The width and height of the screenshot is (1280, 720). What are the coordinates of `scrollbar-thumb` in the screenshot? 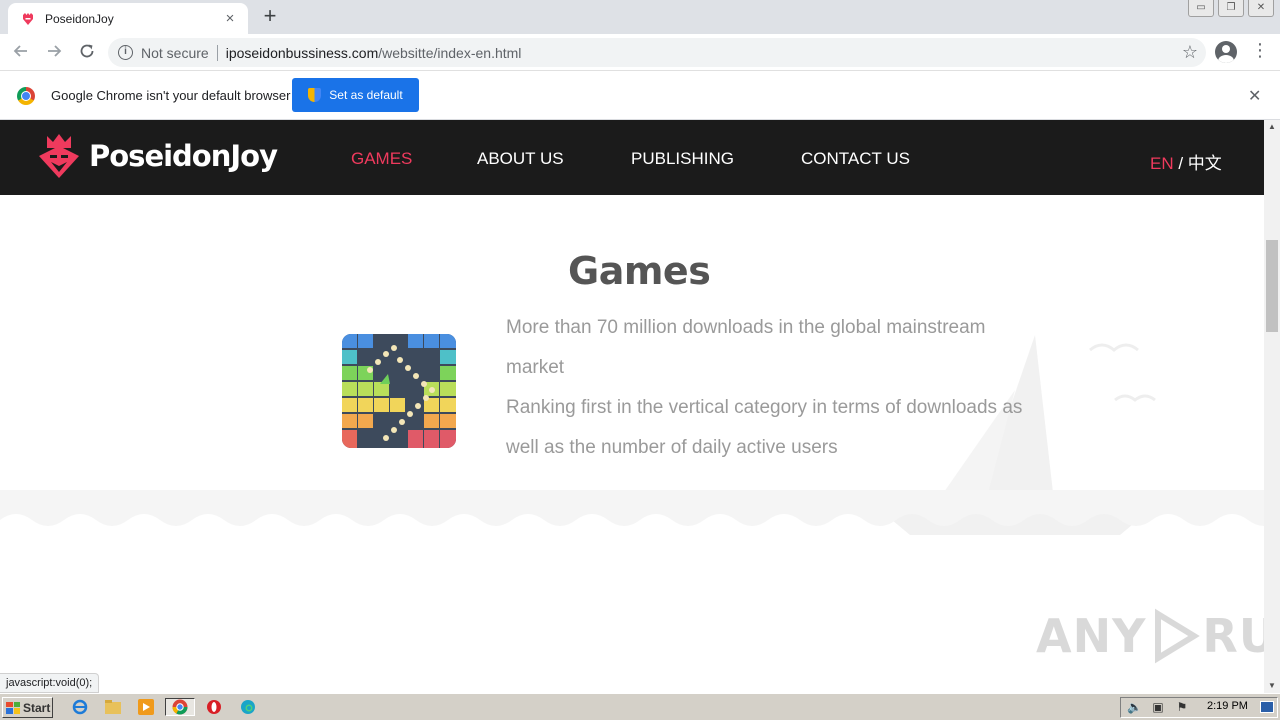 It's located at (1272, 286).